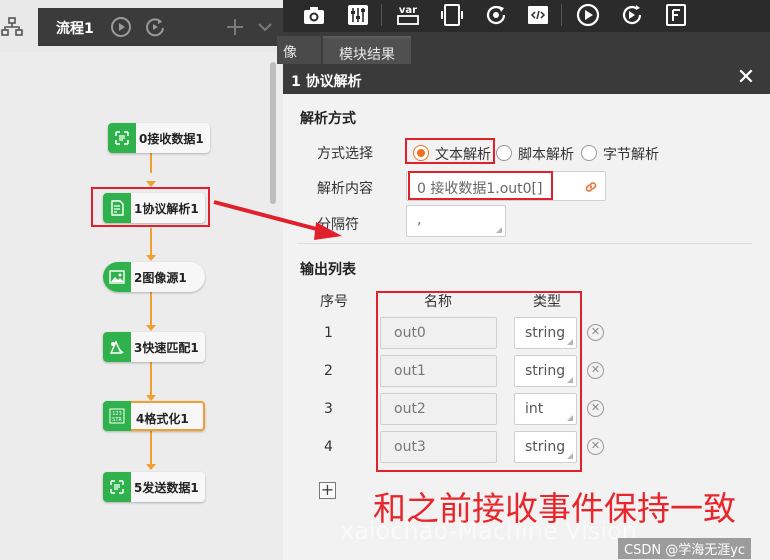  What do you see at coordinates (546, 155) in the screenshot?
I see `radio-label: 脚本解析` at bounding box center [546, 155].